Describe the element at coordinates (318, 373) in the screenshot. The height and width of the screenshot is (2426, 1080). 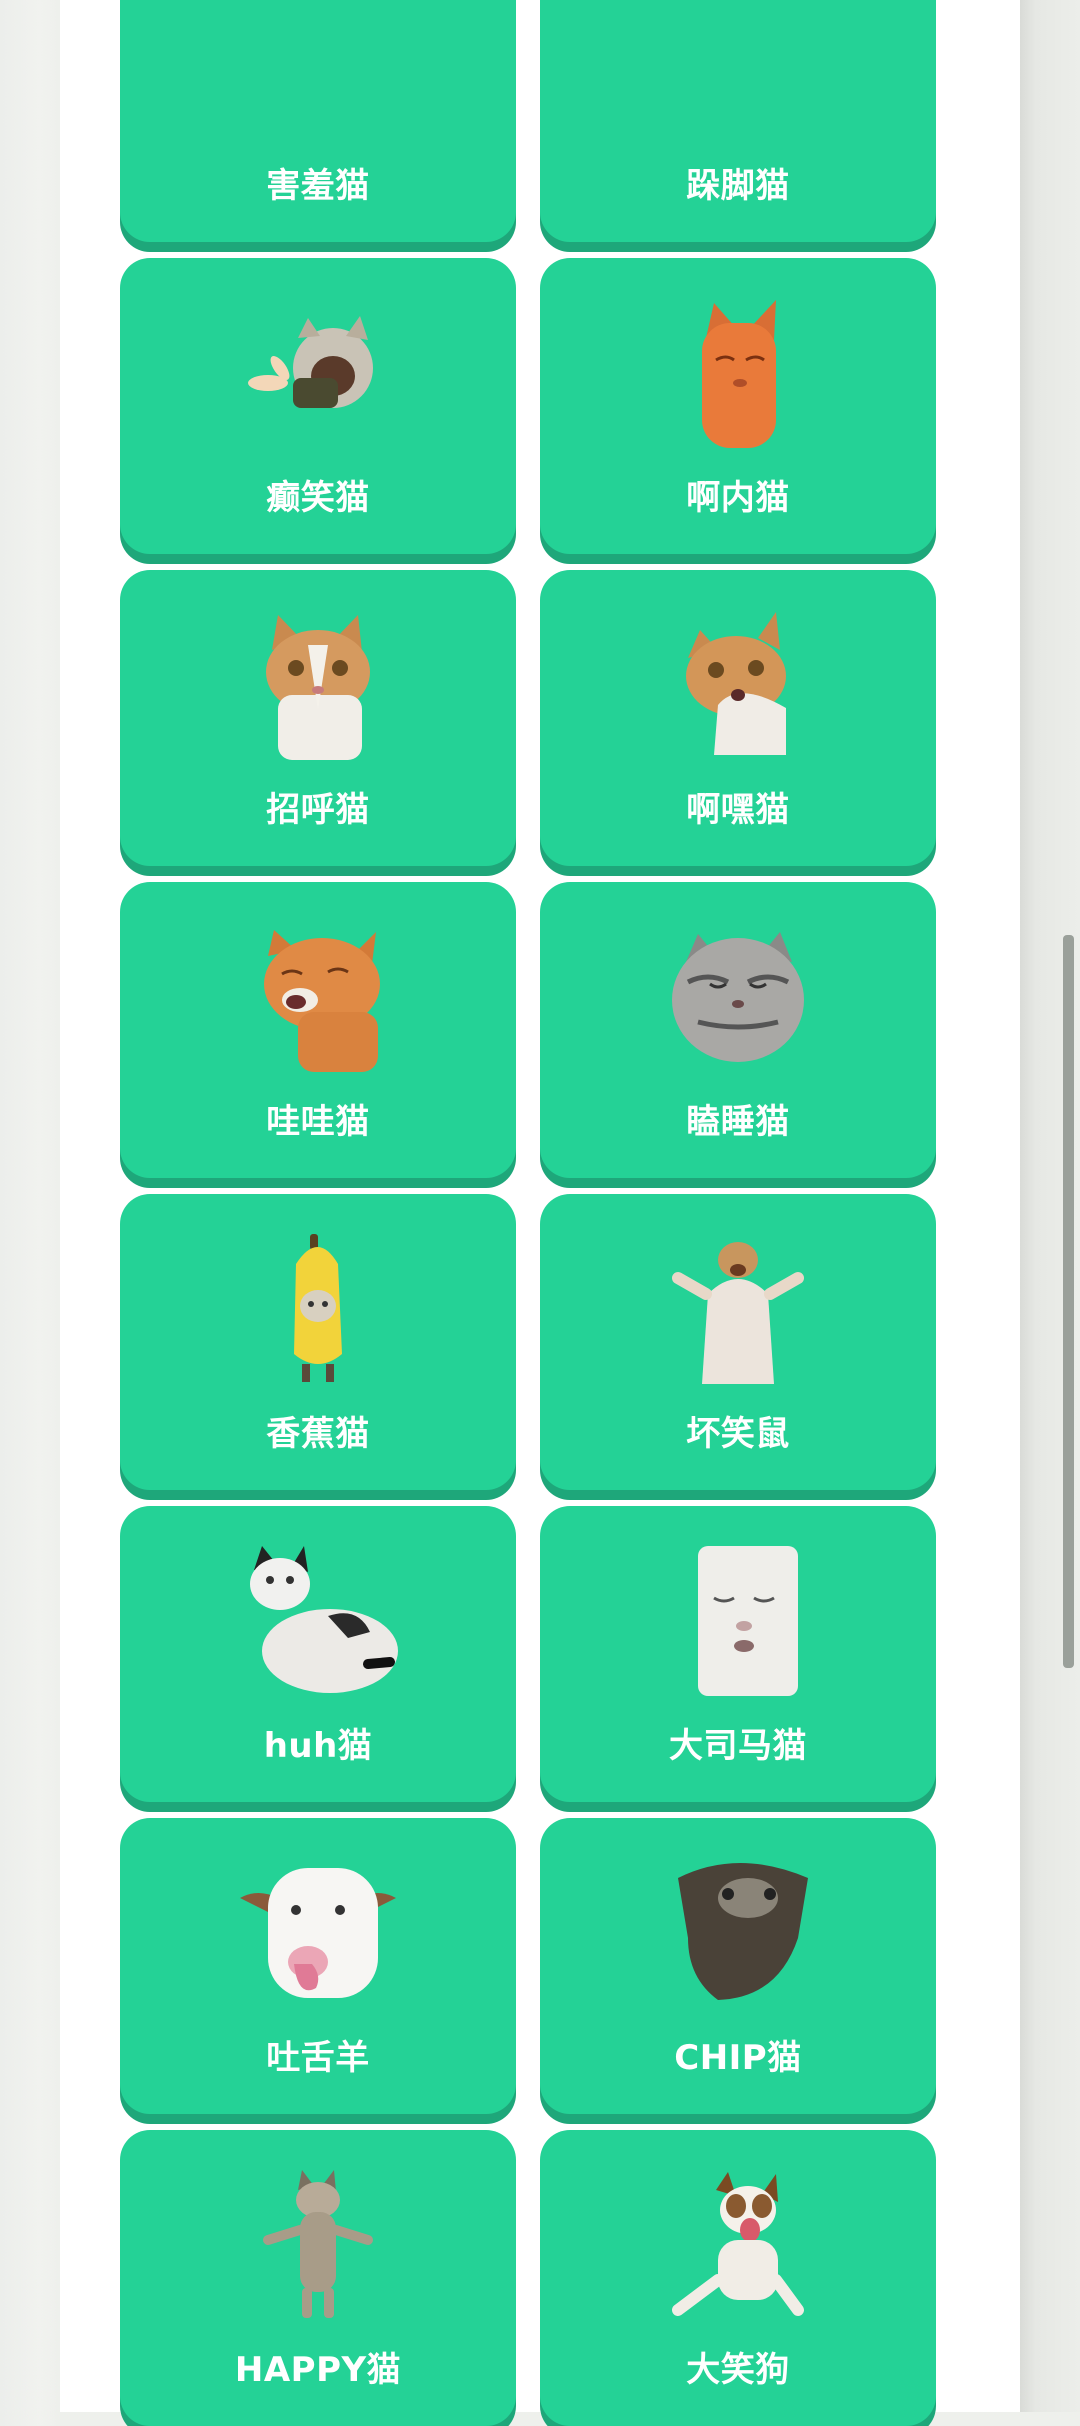
I see `crazy-laughing-cat-image` at that location.